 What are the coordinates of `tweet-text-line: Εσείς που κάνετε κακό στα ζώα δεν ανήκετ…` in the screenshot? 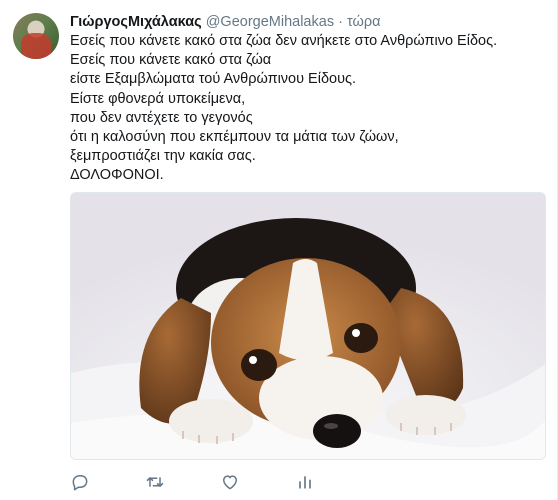 It's located at (284, 41).